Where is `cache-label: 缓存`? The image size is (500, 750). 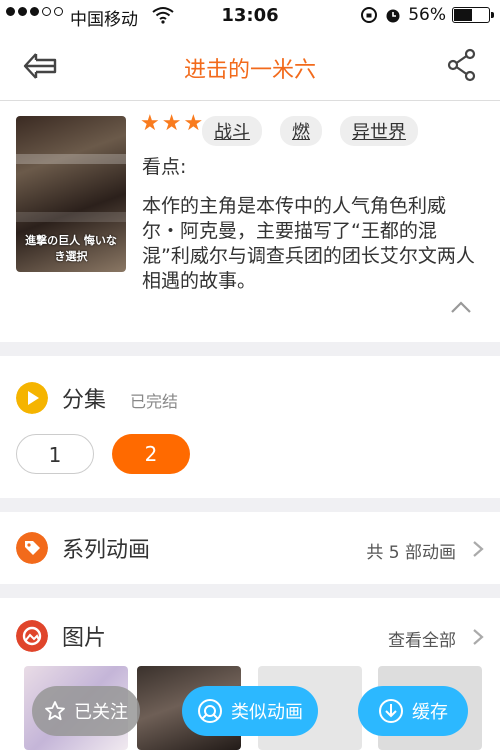
cache-label: 缓存 is located at coordinates (430, 712).